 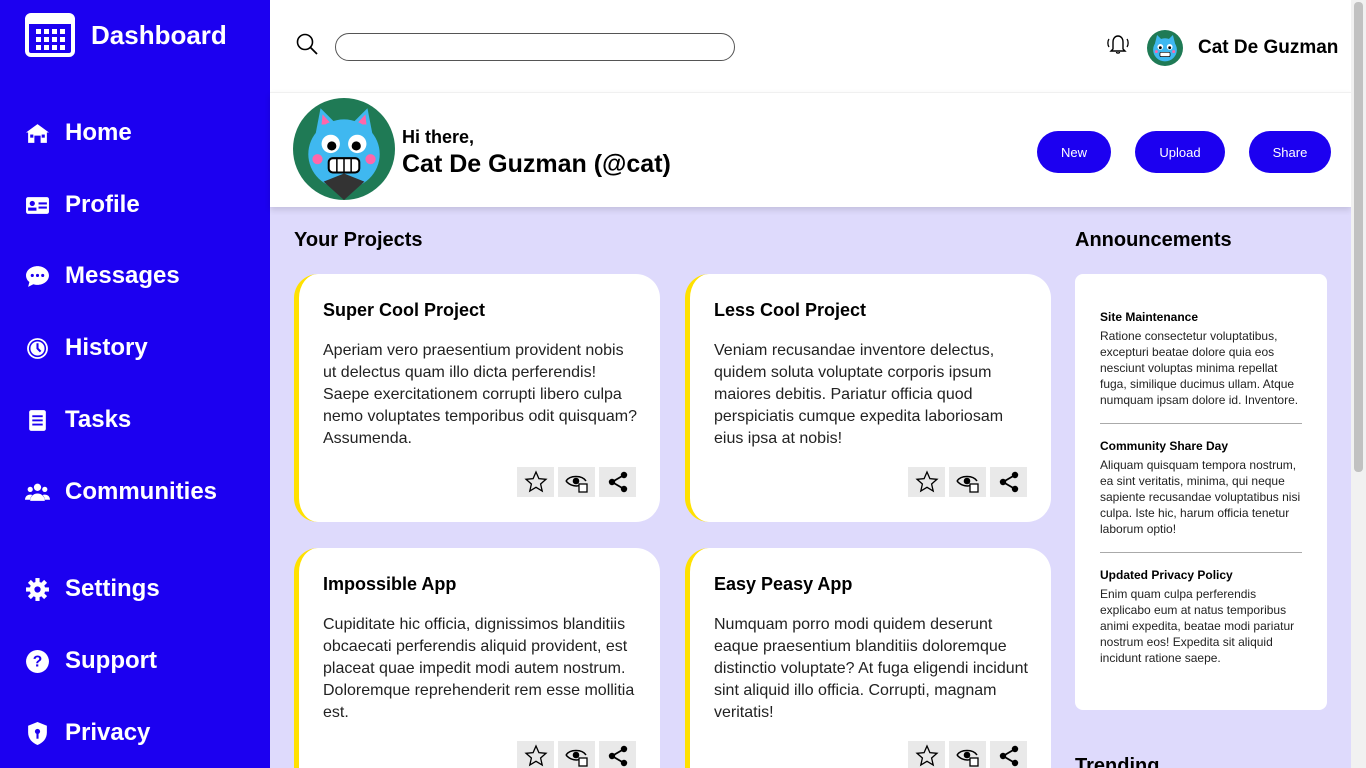 I want to click on search-input, so click(x=535, y=47).